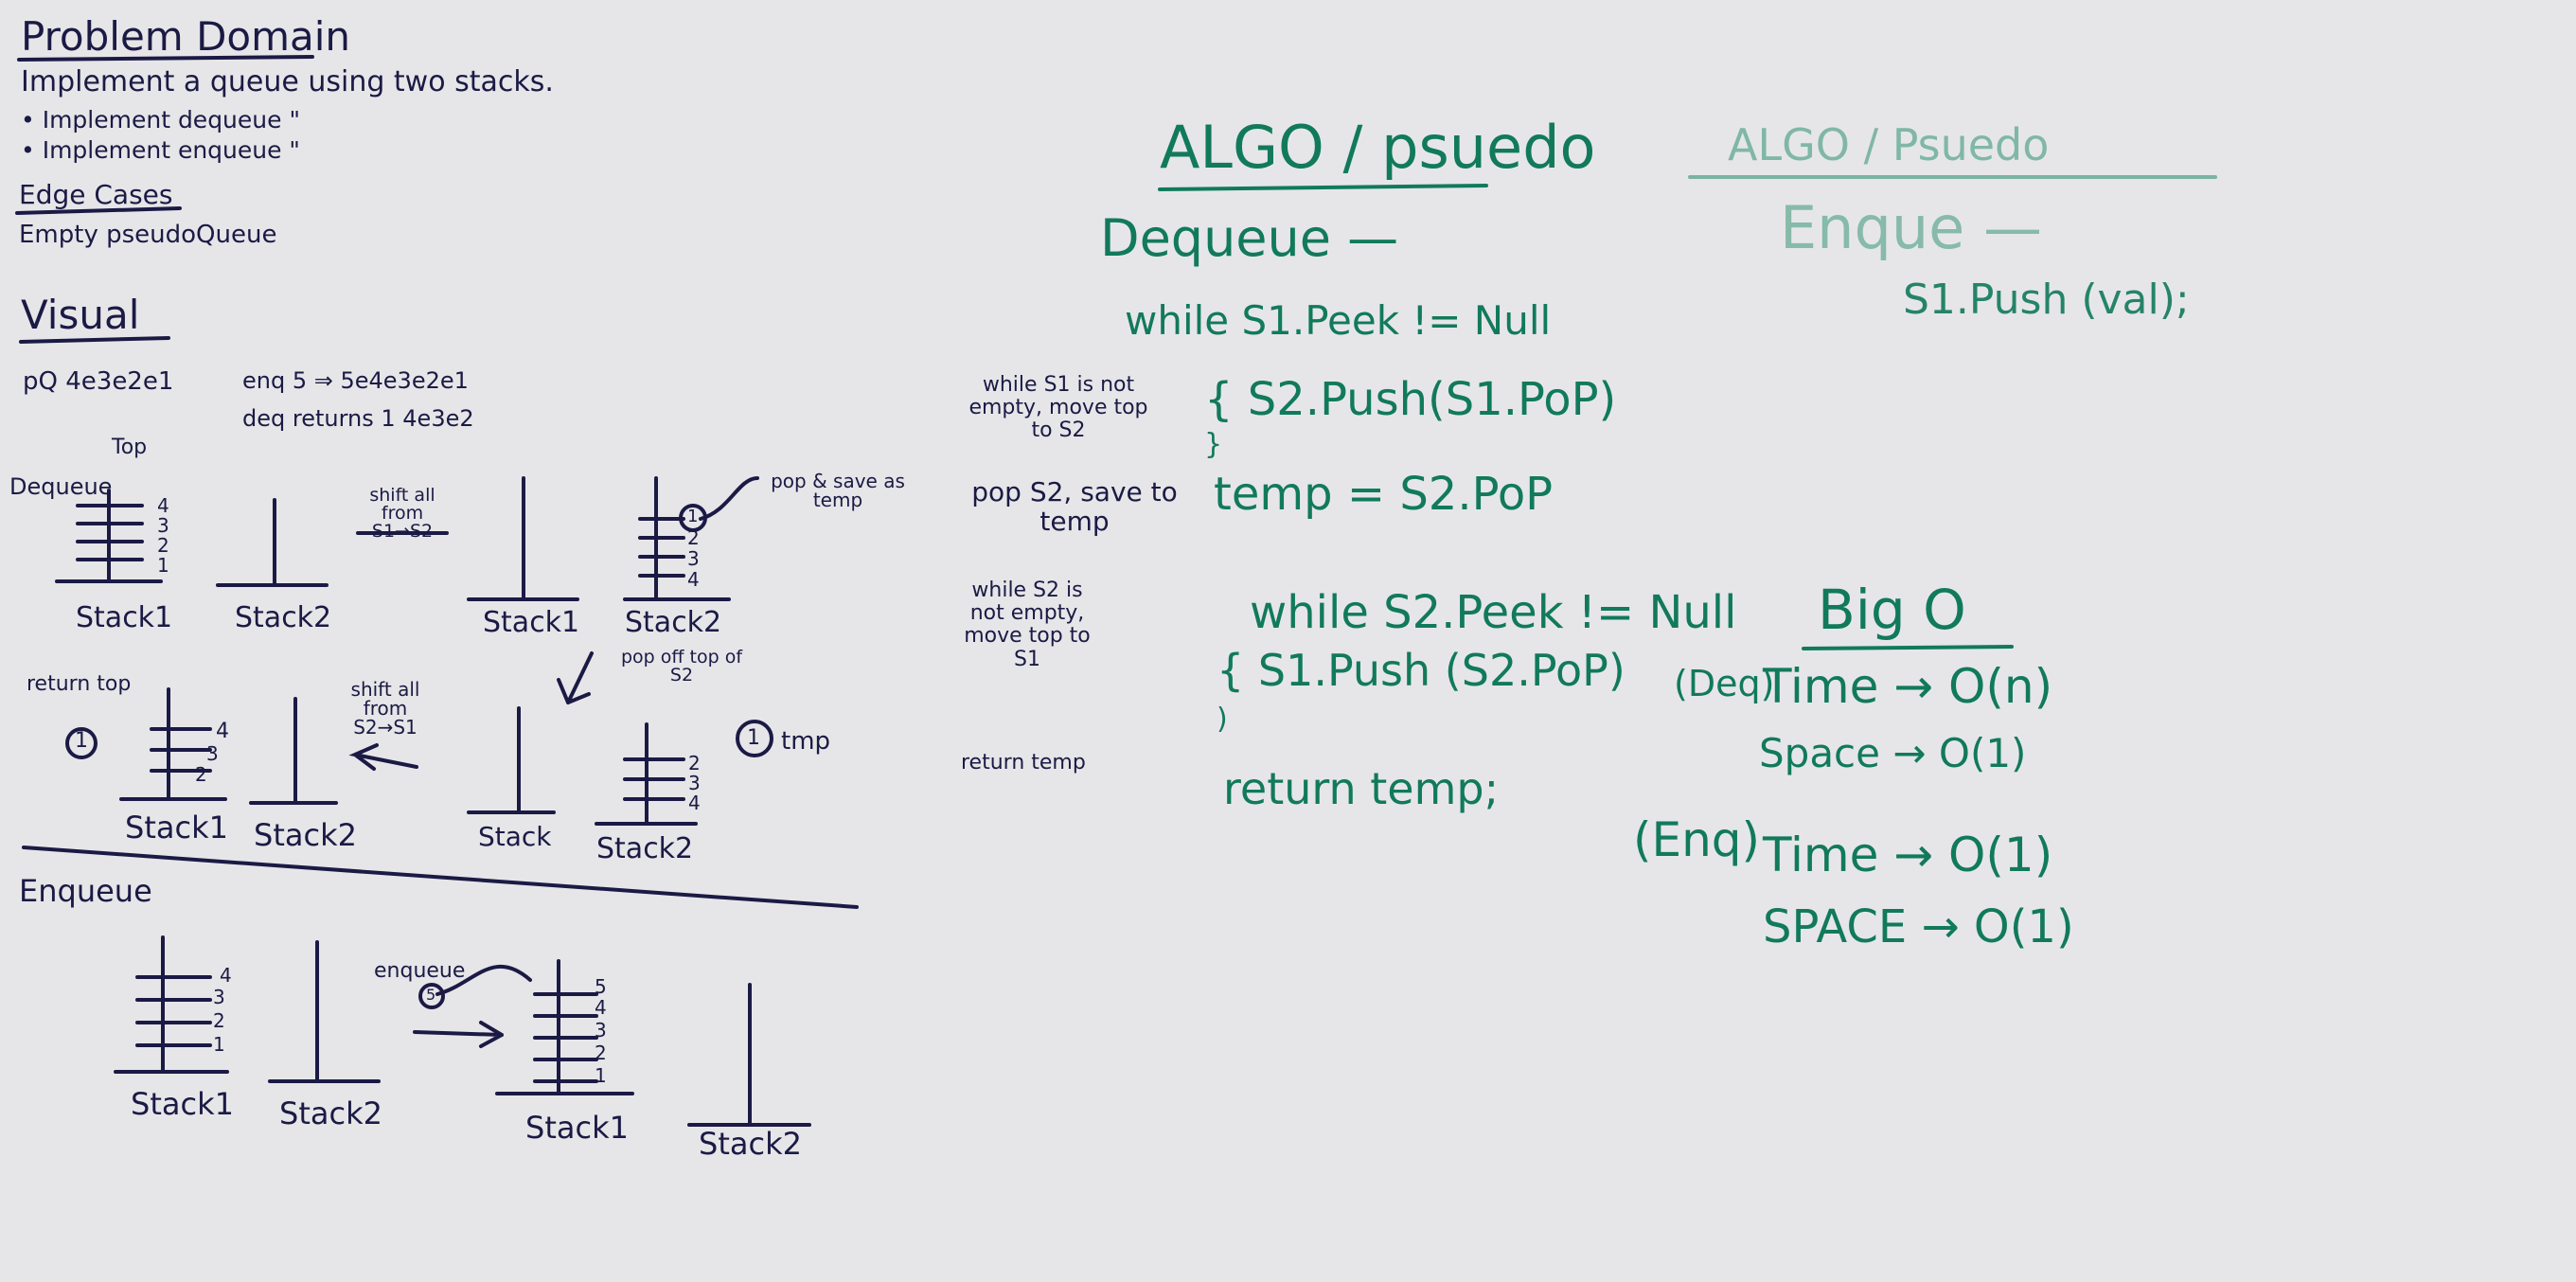 The image size is (2576, 1282). I want to click on deq-space: Space → O(1), so click(1893, 753).